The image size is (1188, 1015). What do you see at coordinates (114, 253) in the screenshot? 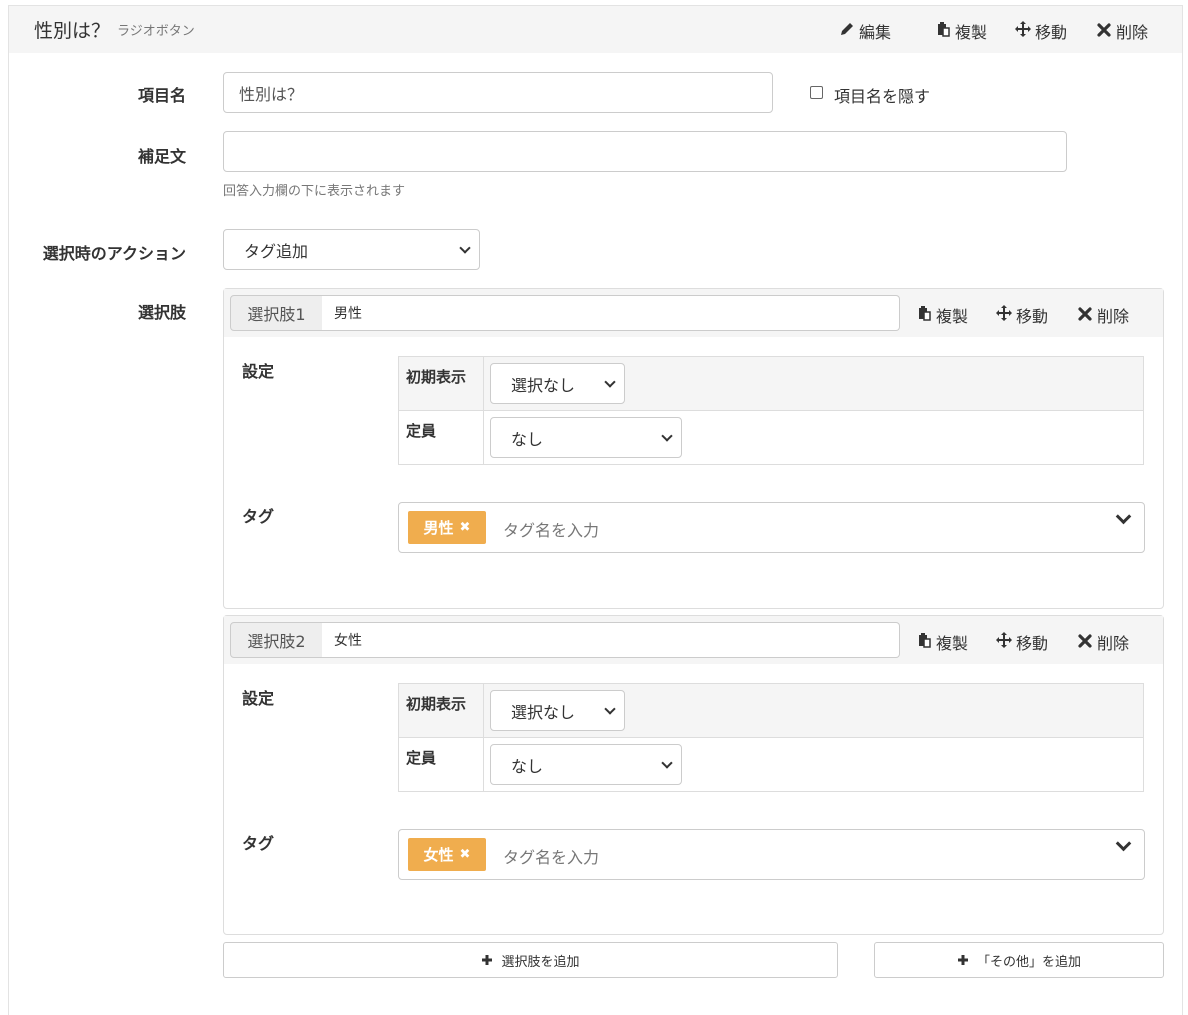
I see `action-label: 選択時のアクション` at bounding box center [114, 253].